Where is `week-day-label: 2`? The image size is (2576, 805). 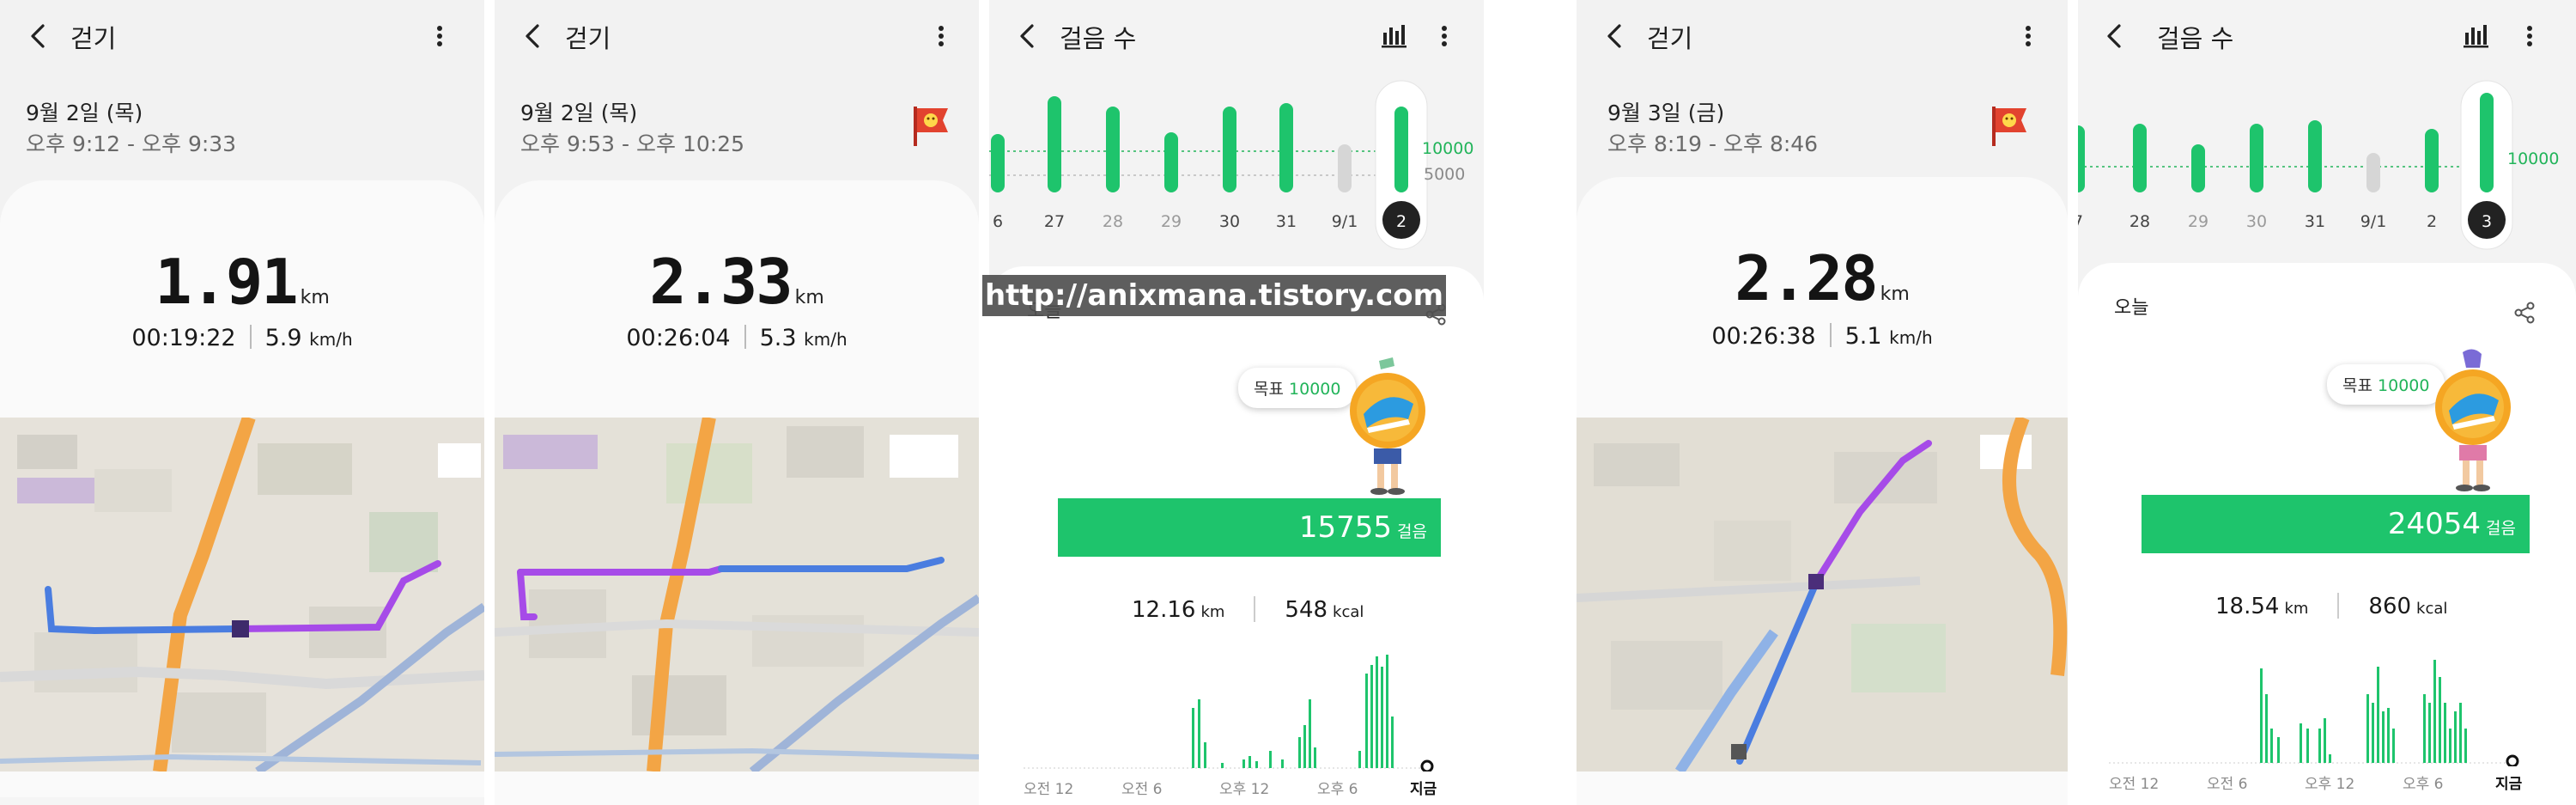 week-day-label: 2 is located at coordinates (1401, 221).